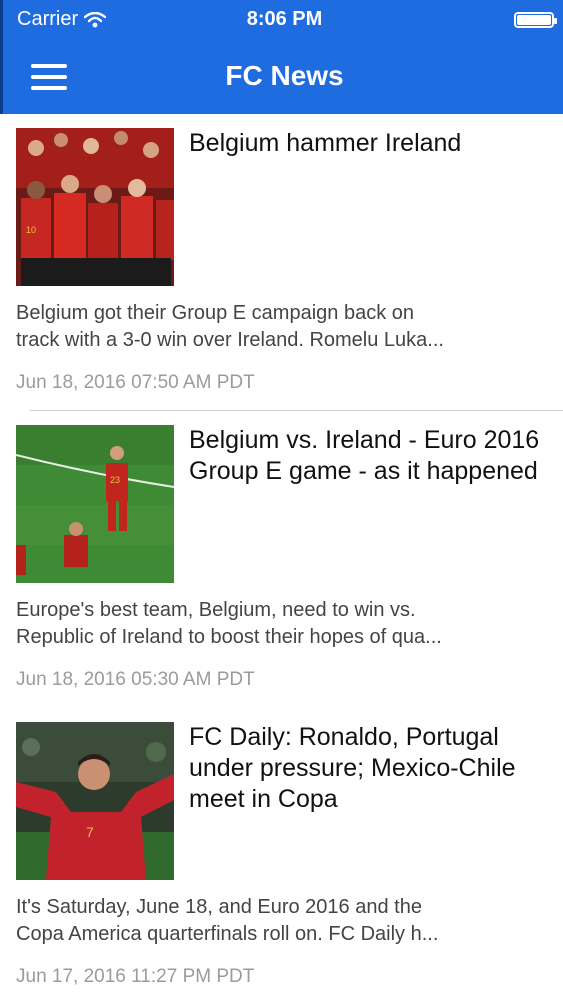 The height and width of the screenshot is (1000, 563). Describe the element at coordinates (95, 504) in the screenshot. I see `article-thumbnail: 23` at that location.